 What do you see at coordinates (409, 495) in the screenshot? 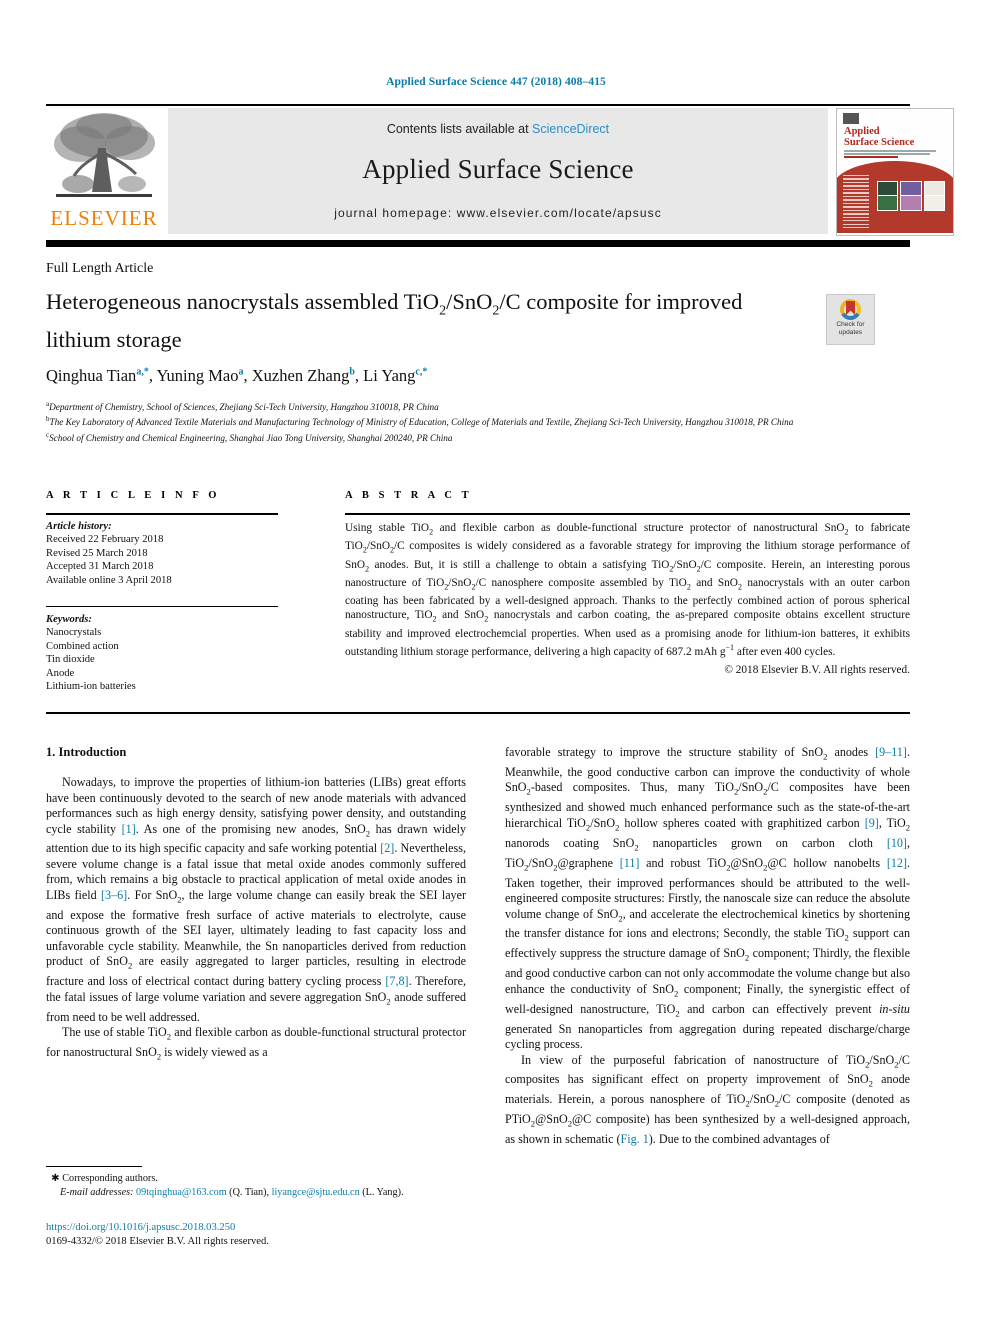
I see `abstract-heading: A B S T R A C T` at bounding box center [409, 495].